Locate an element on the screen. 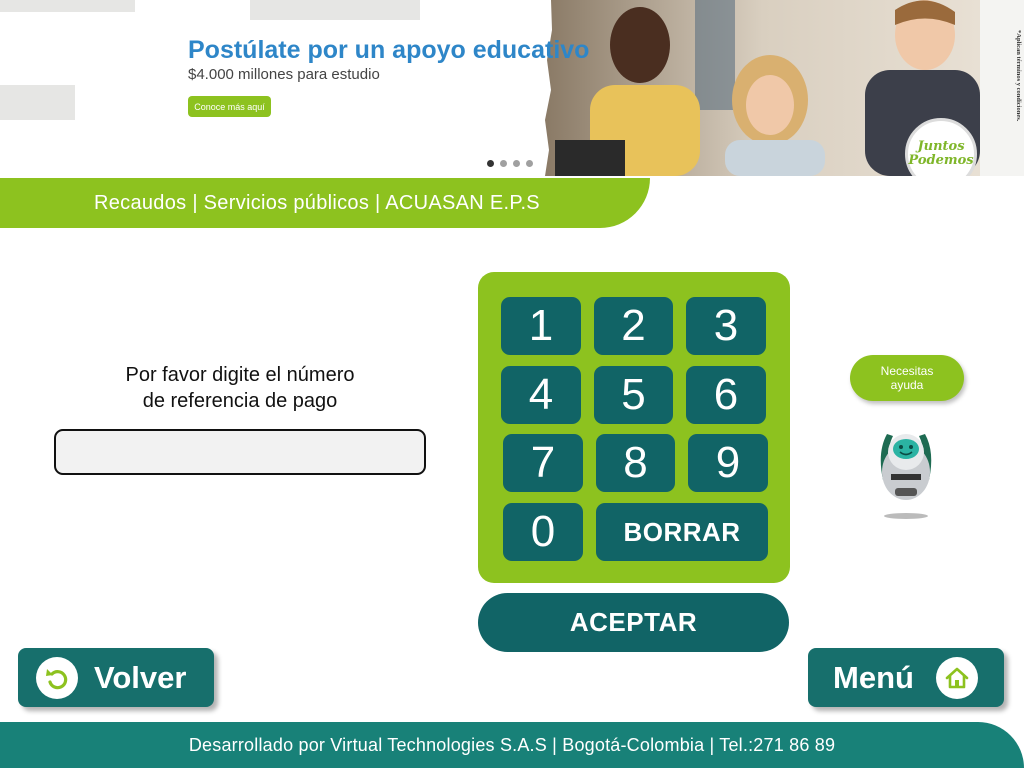 The image size is (1024, 768). prompt-line-1: Por favor digite el número is located at coordinates (240, 375).